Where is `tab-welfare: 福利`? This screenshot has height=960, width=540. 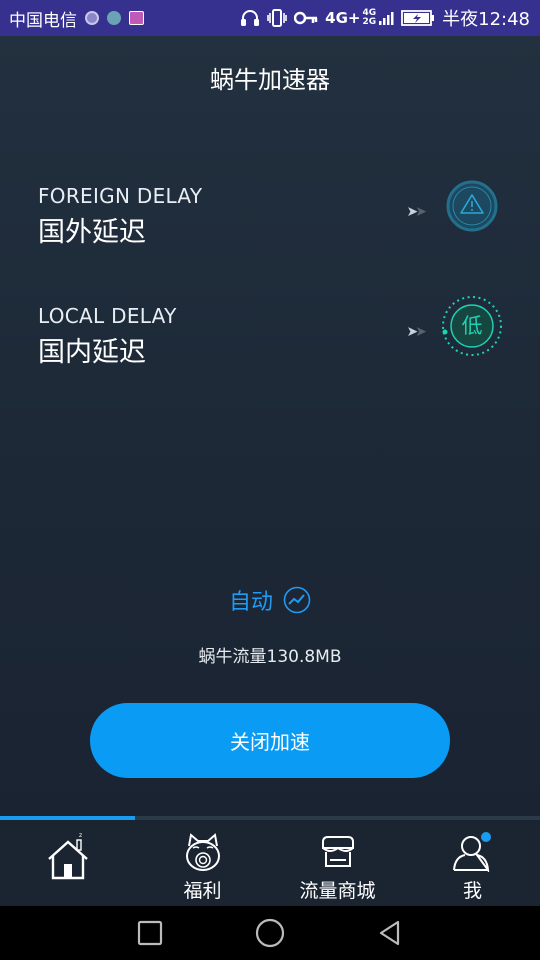 tab-welfare: 福利 is located at coordinates (202, 863).